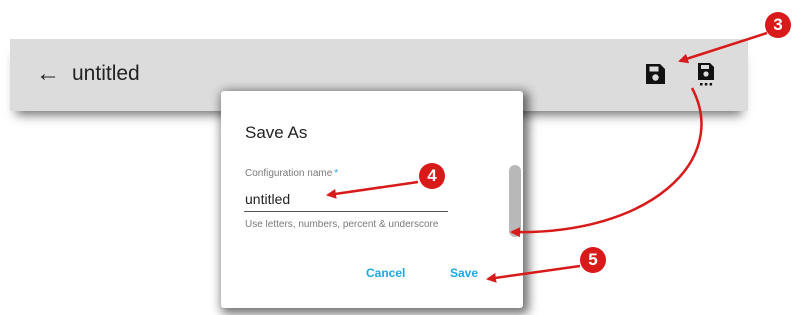 This screenshot has width=792, height=315. I want to click on field-label-text: Configuration name, so click(289, 173).